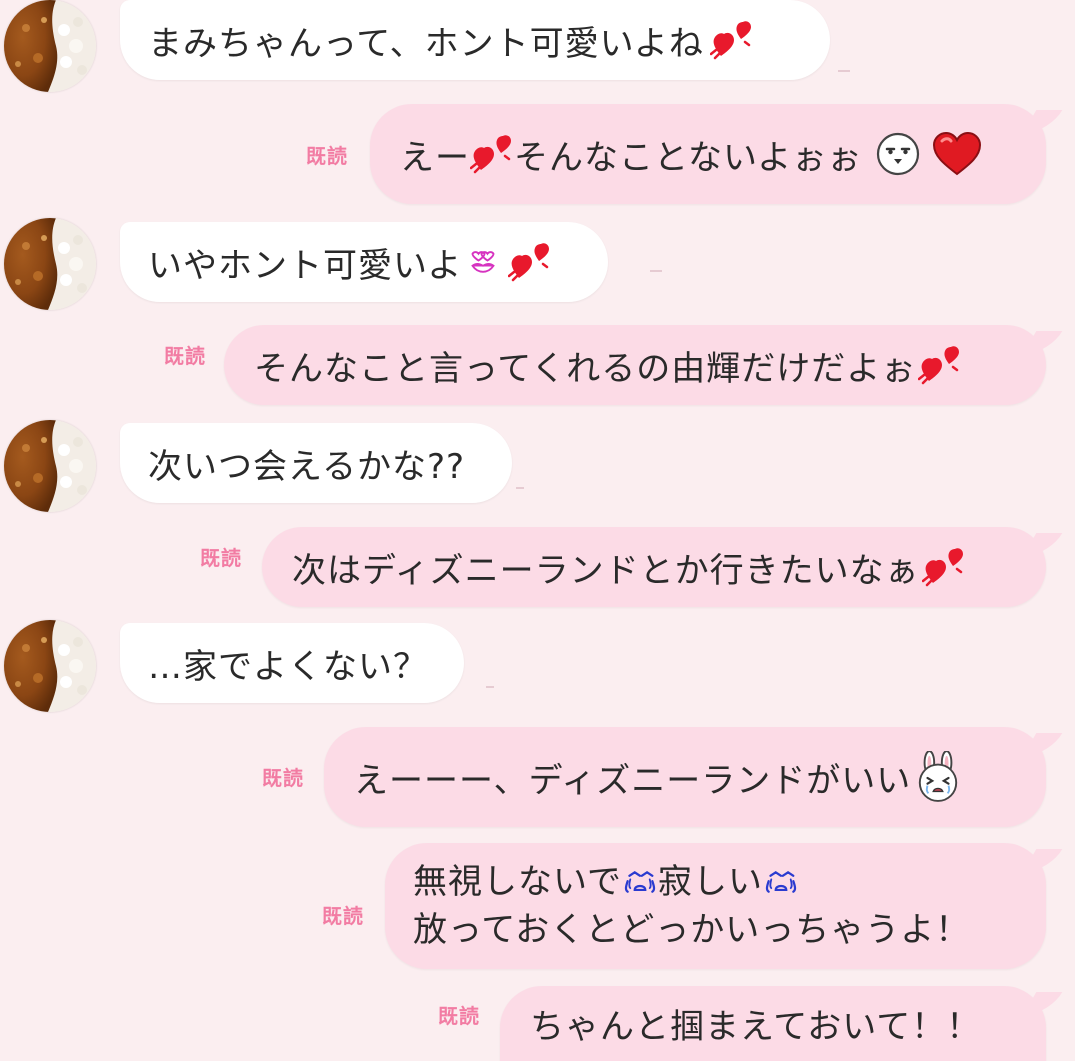  What do you see at coordinates (938, 777) in the screenshot?
I see `crying-bunny-icon` at bounding box center [938, 777].